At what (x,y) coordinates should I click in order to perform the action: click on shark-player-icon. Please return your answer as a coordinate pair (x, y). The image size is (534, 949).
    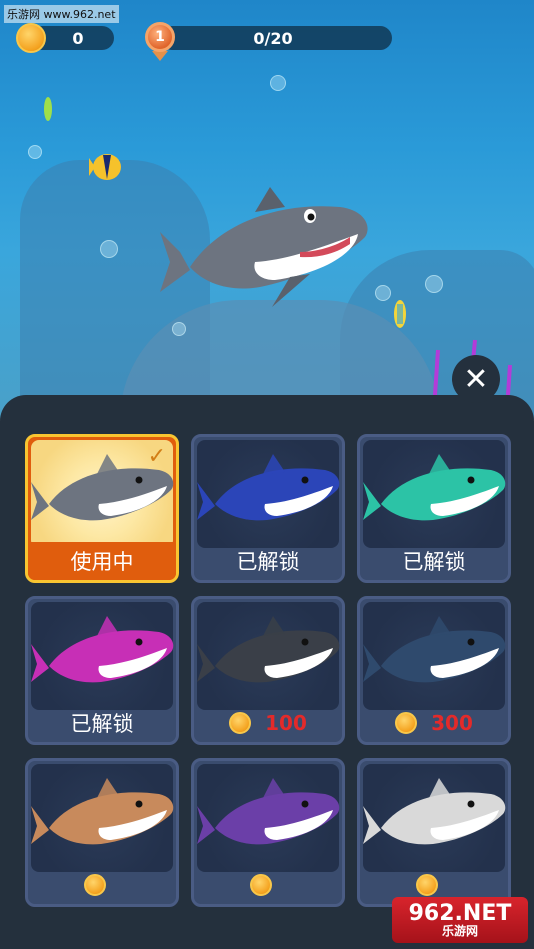
    Looking at the image, I should click on (264, 247).